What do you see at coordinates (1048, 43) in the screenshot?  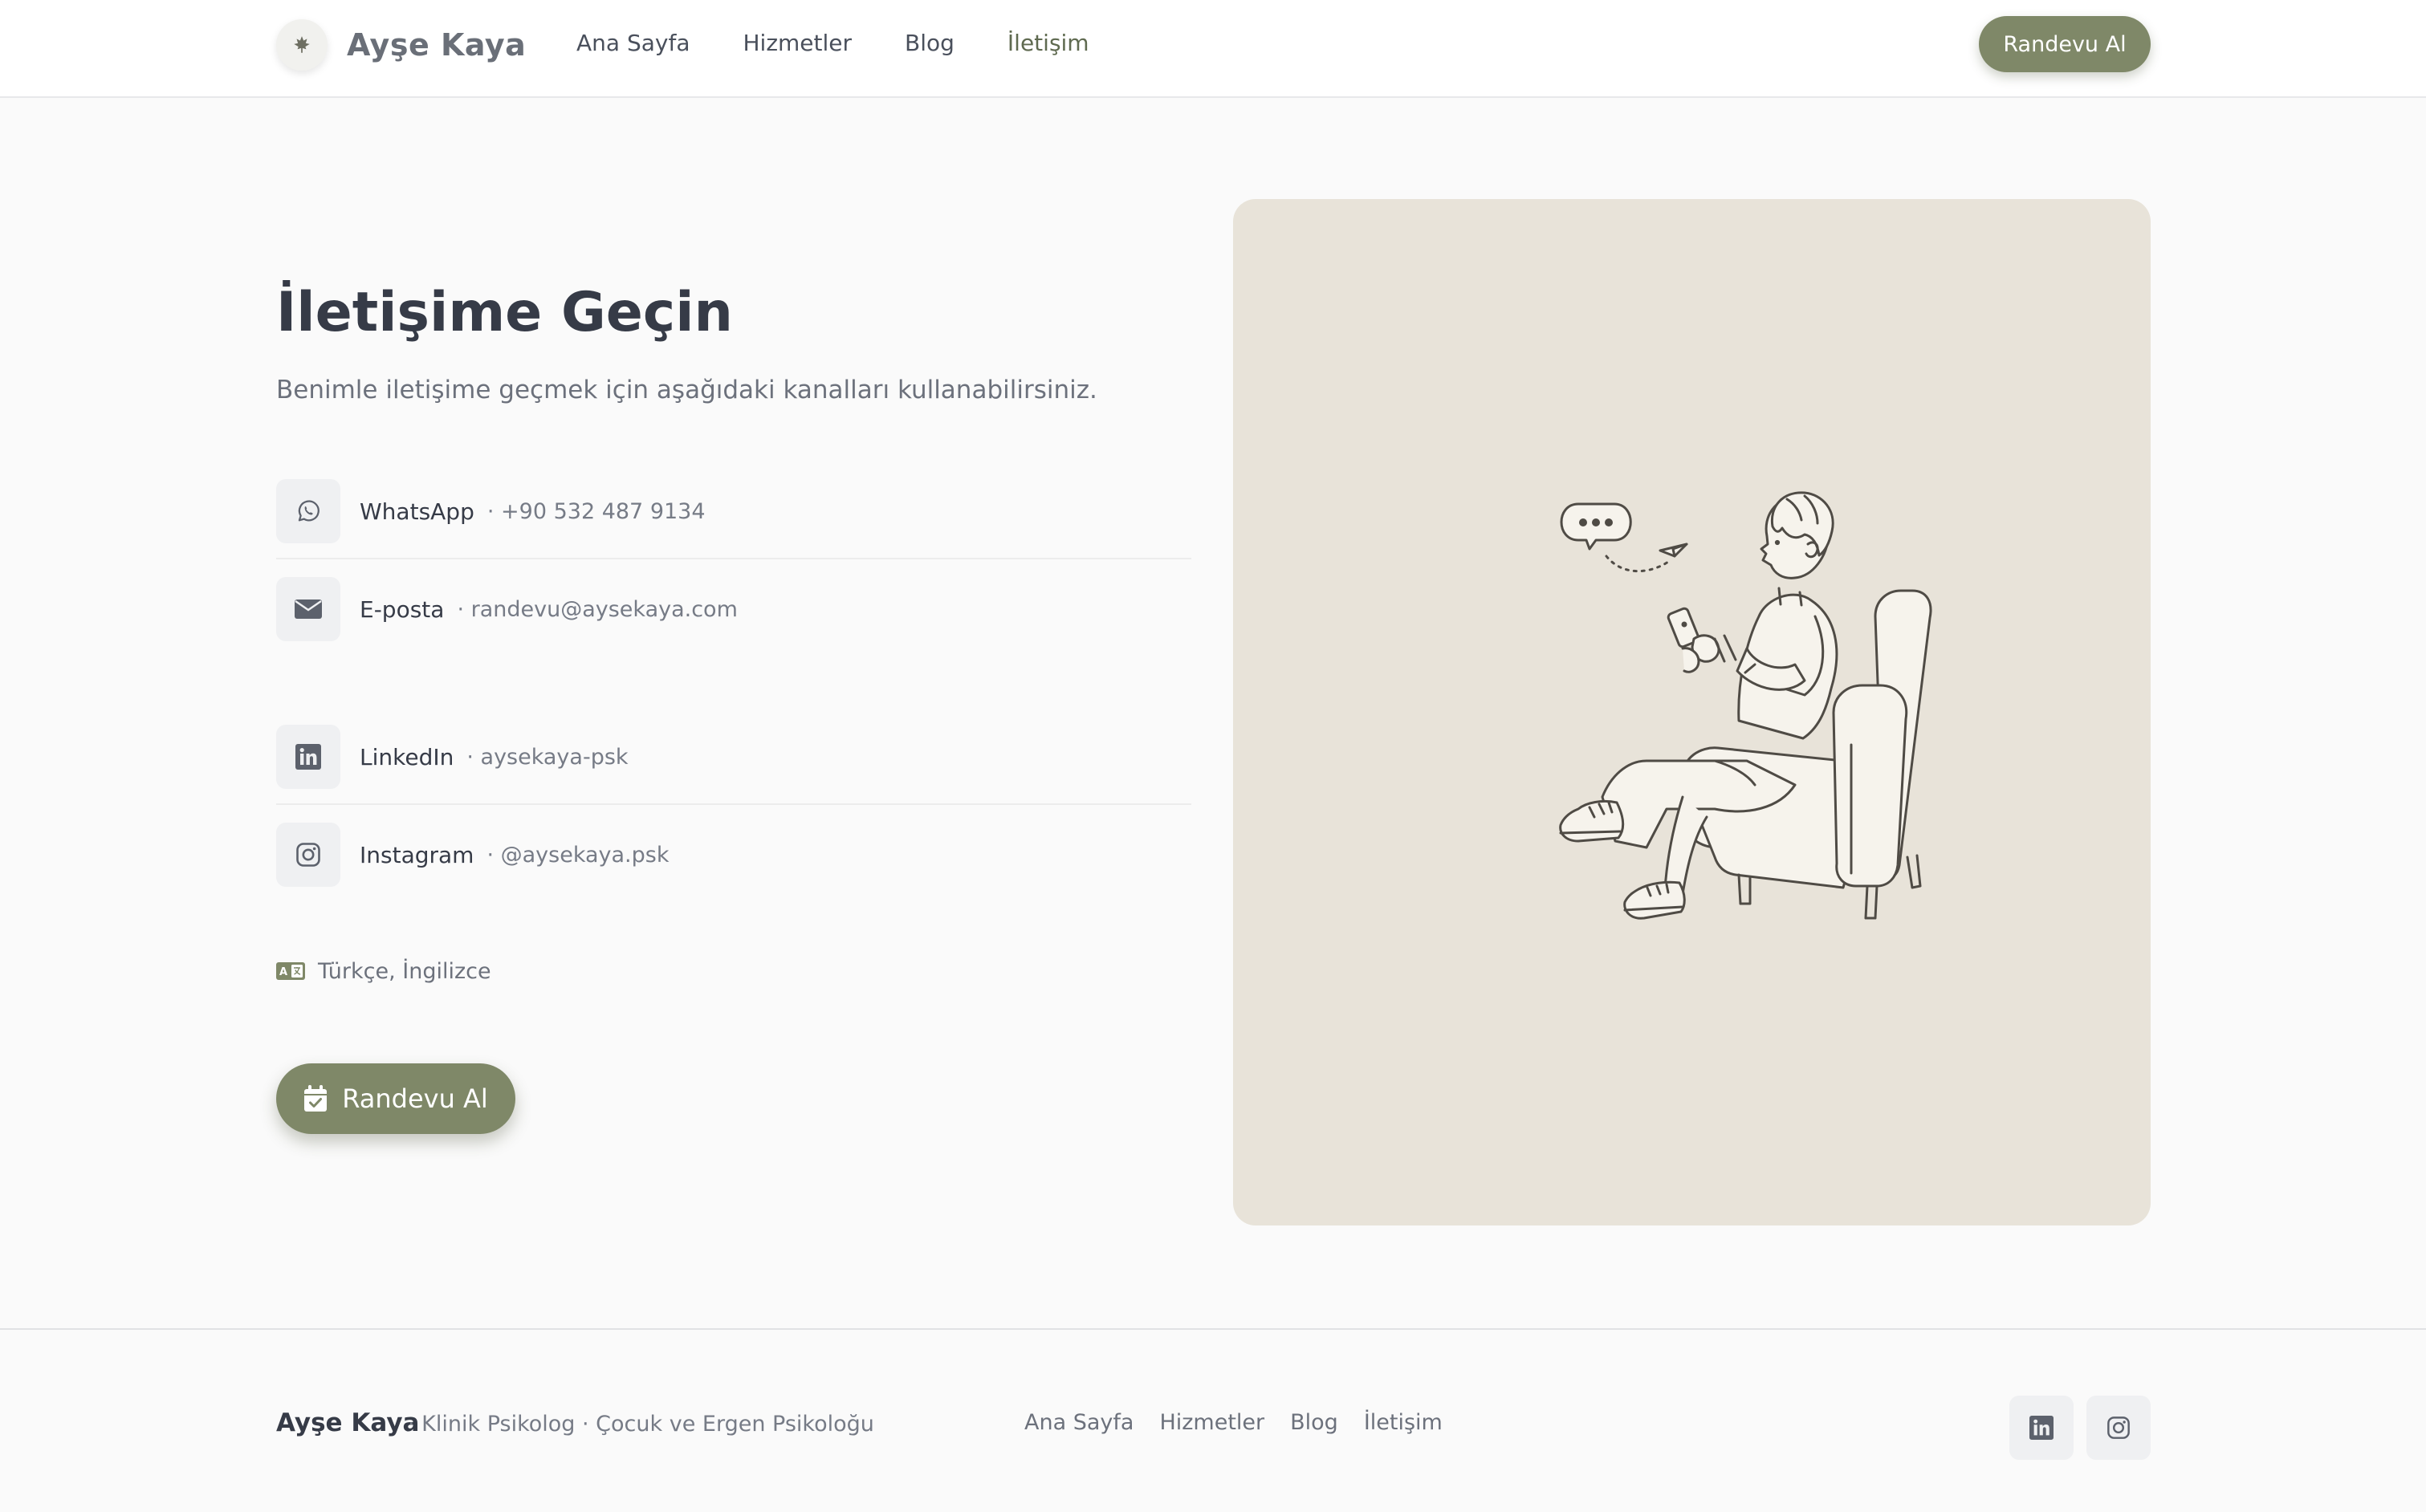 I see `nav-item-contact: İletişim` at bounding box center [1048, 43].